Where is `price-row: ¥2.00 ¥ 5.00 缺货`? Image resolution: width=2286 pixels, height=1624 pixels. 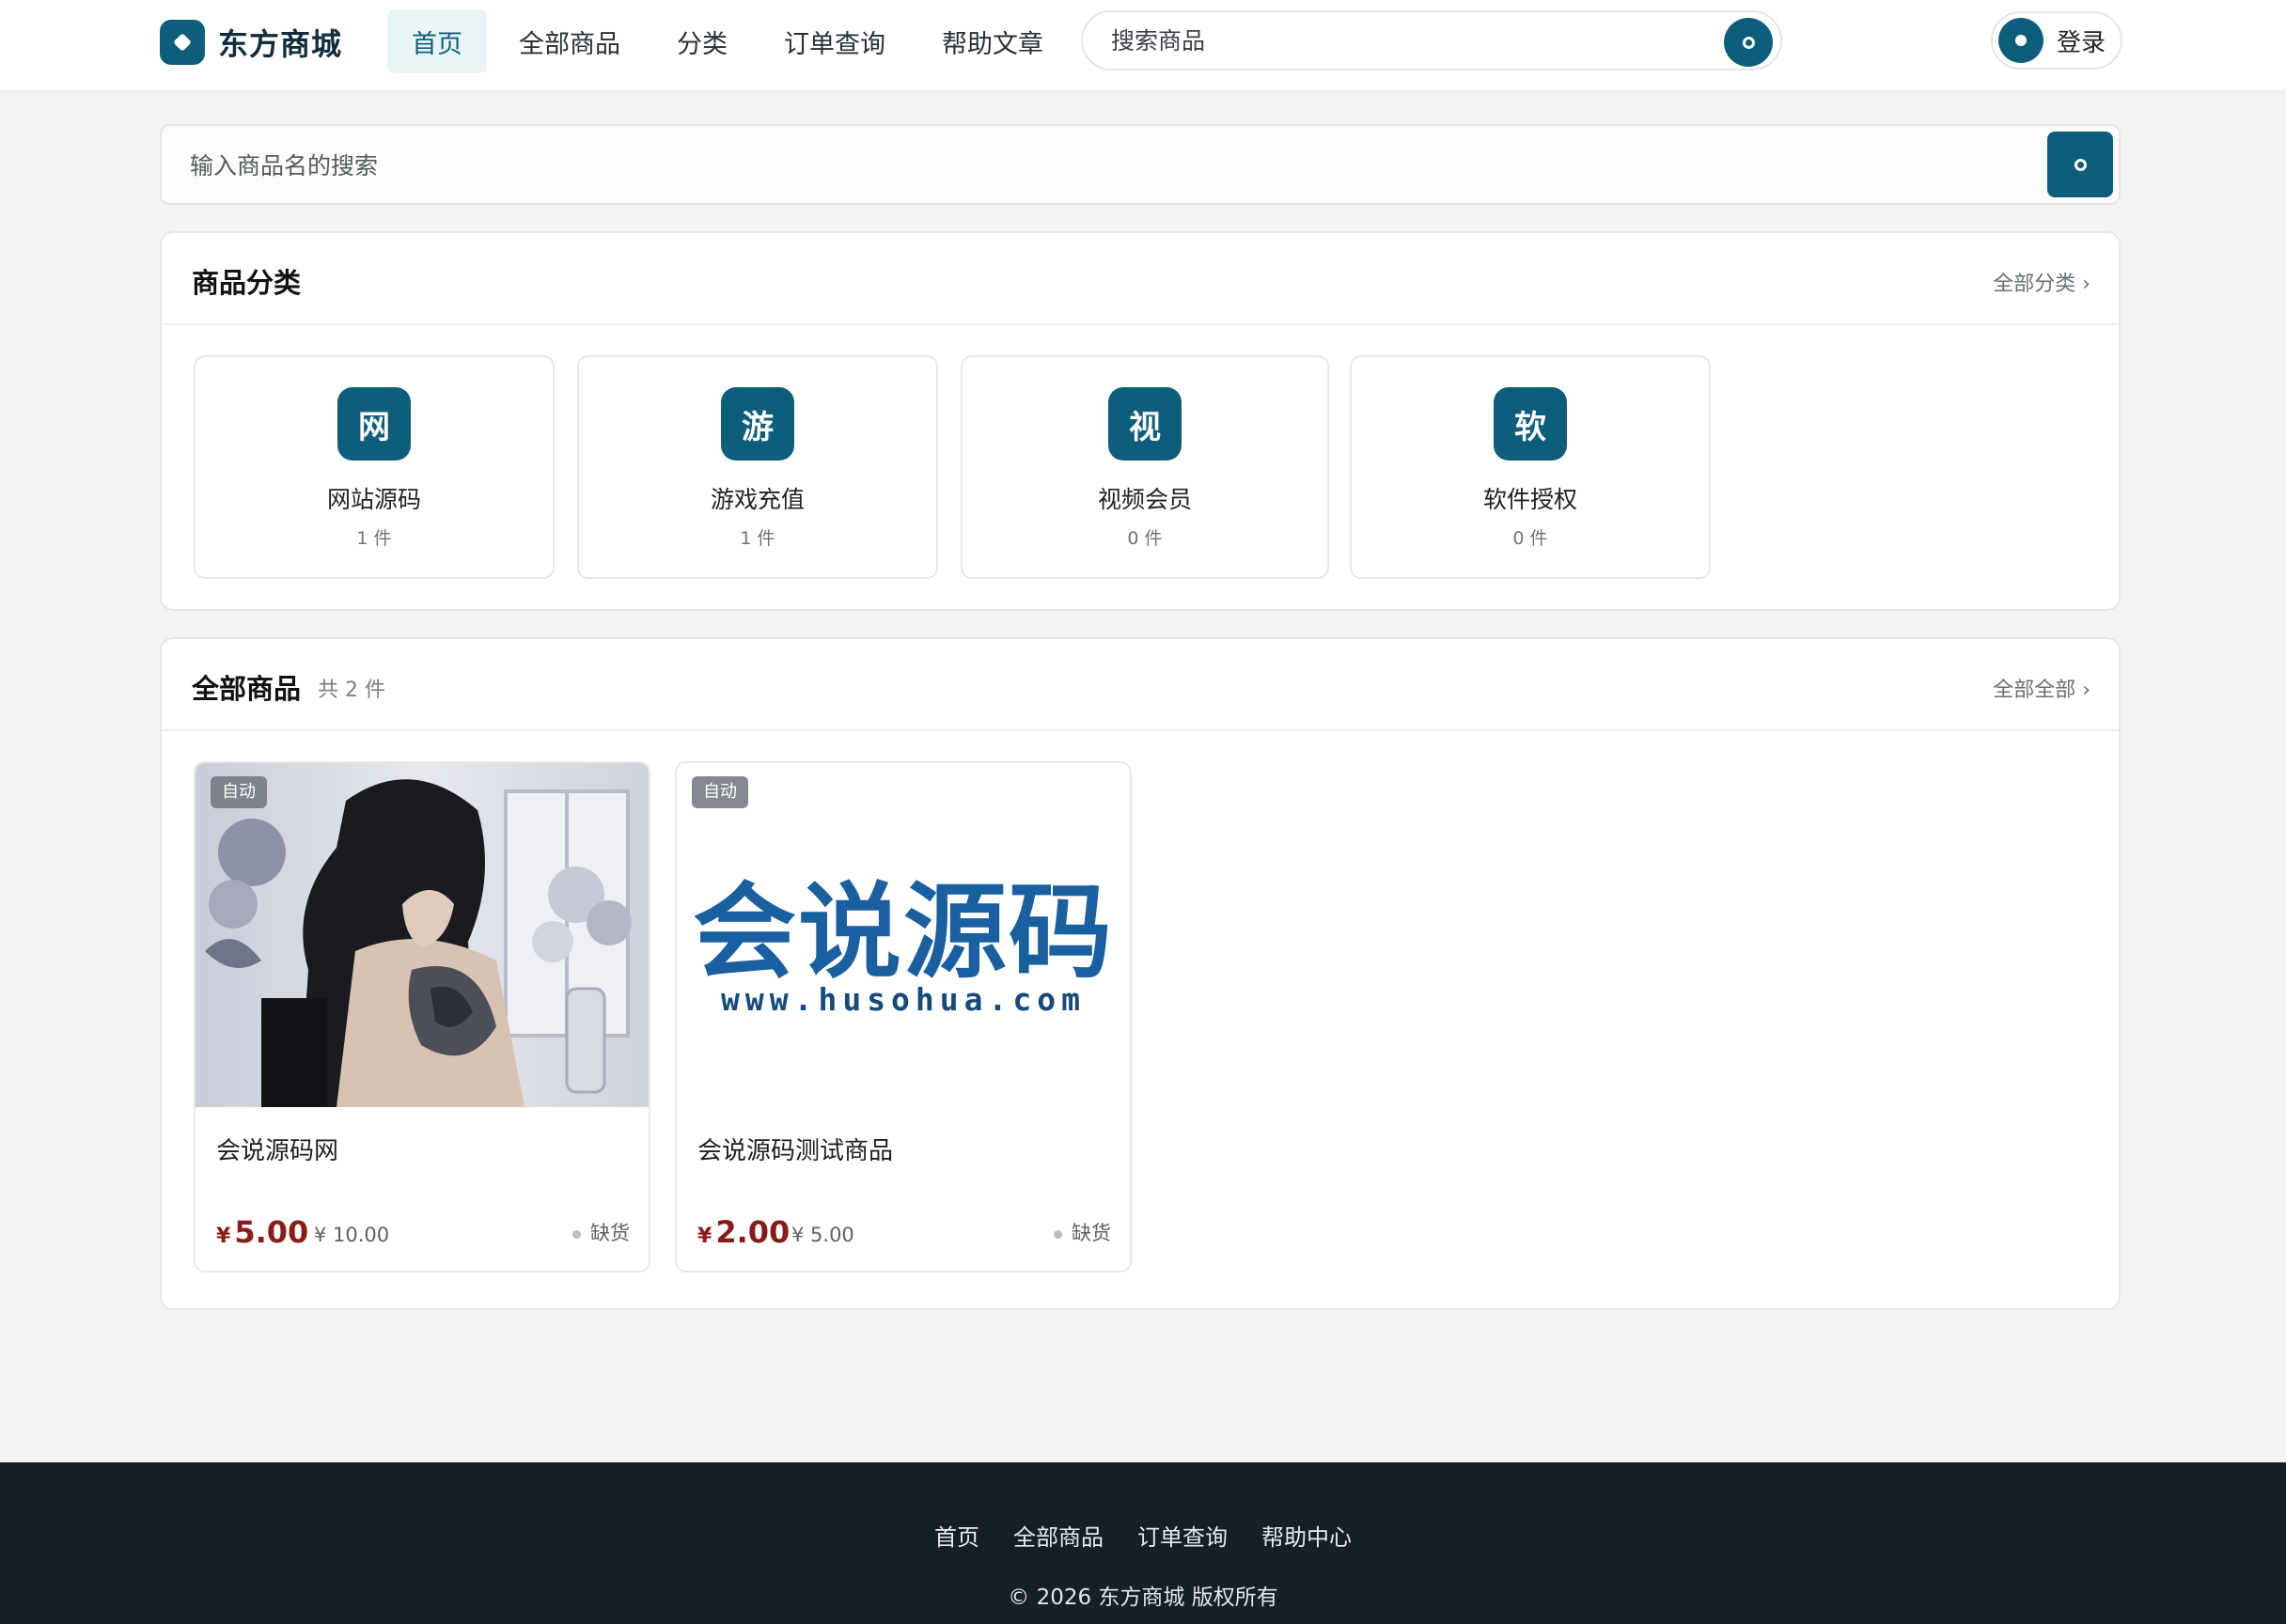
price-row: ¥2.00 ¥ 5.00 缺货 is located at coordinates (904, 1231).